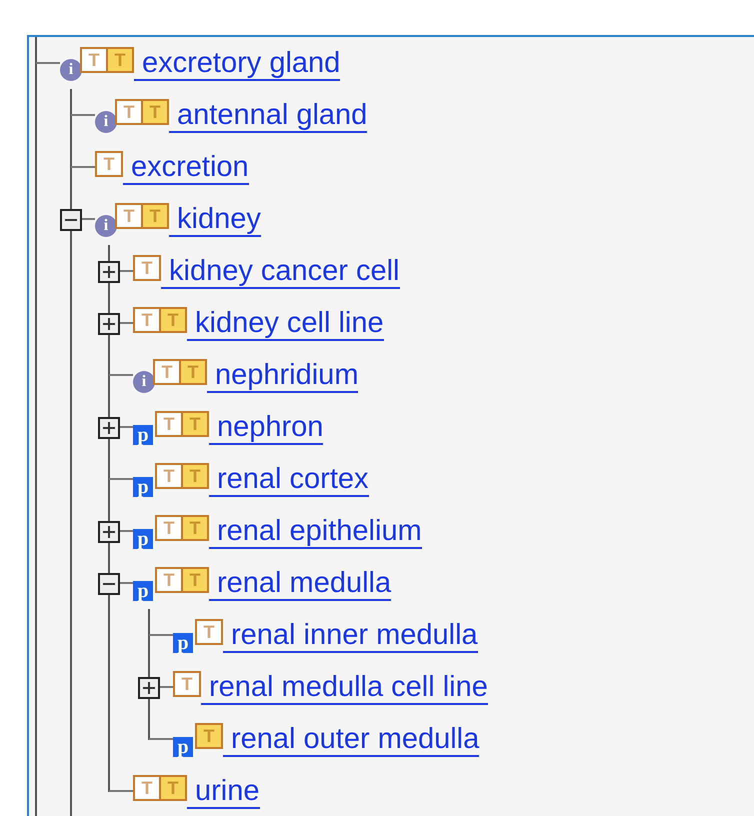 This screenshot has height=816, width=754. Describe the element at coordinates (300, 584) in the screenshot. I see `tree-node-link: renal medulla` at that location.